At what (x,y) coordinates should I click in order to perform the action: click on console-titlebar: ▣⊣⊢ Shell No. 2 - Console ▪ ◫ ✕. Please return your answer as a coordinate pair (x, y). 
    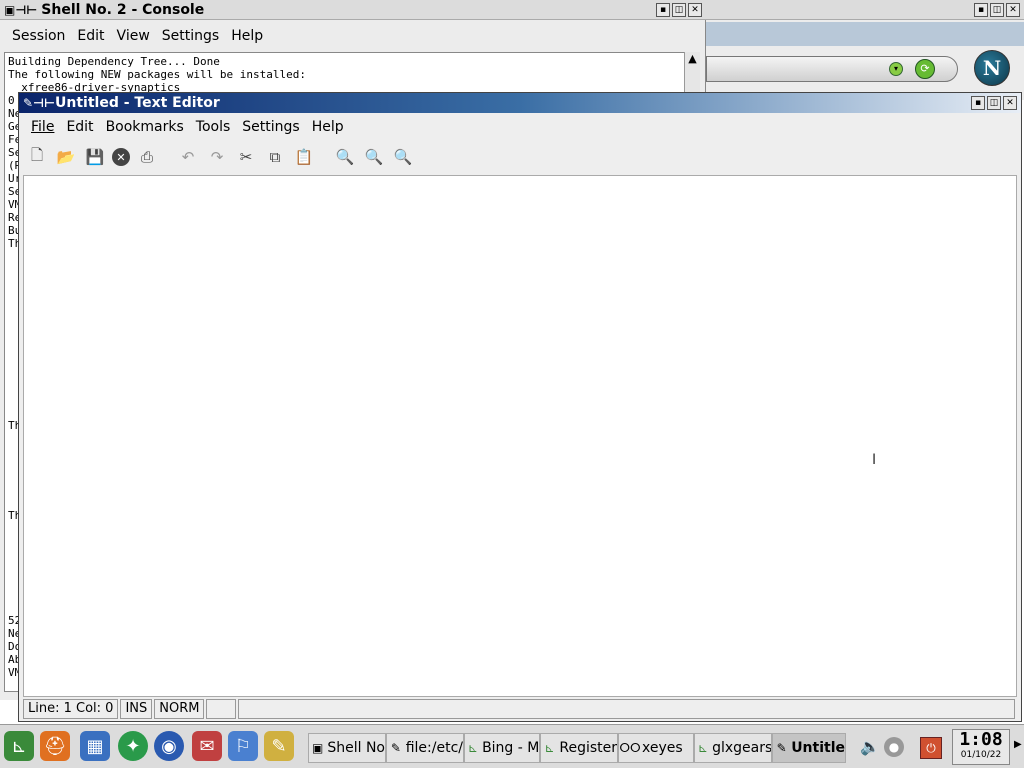
    Looking at the image, I should click on (353, 10).